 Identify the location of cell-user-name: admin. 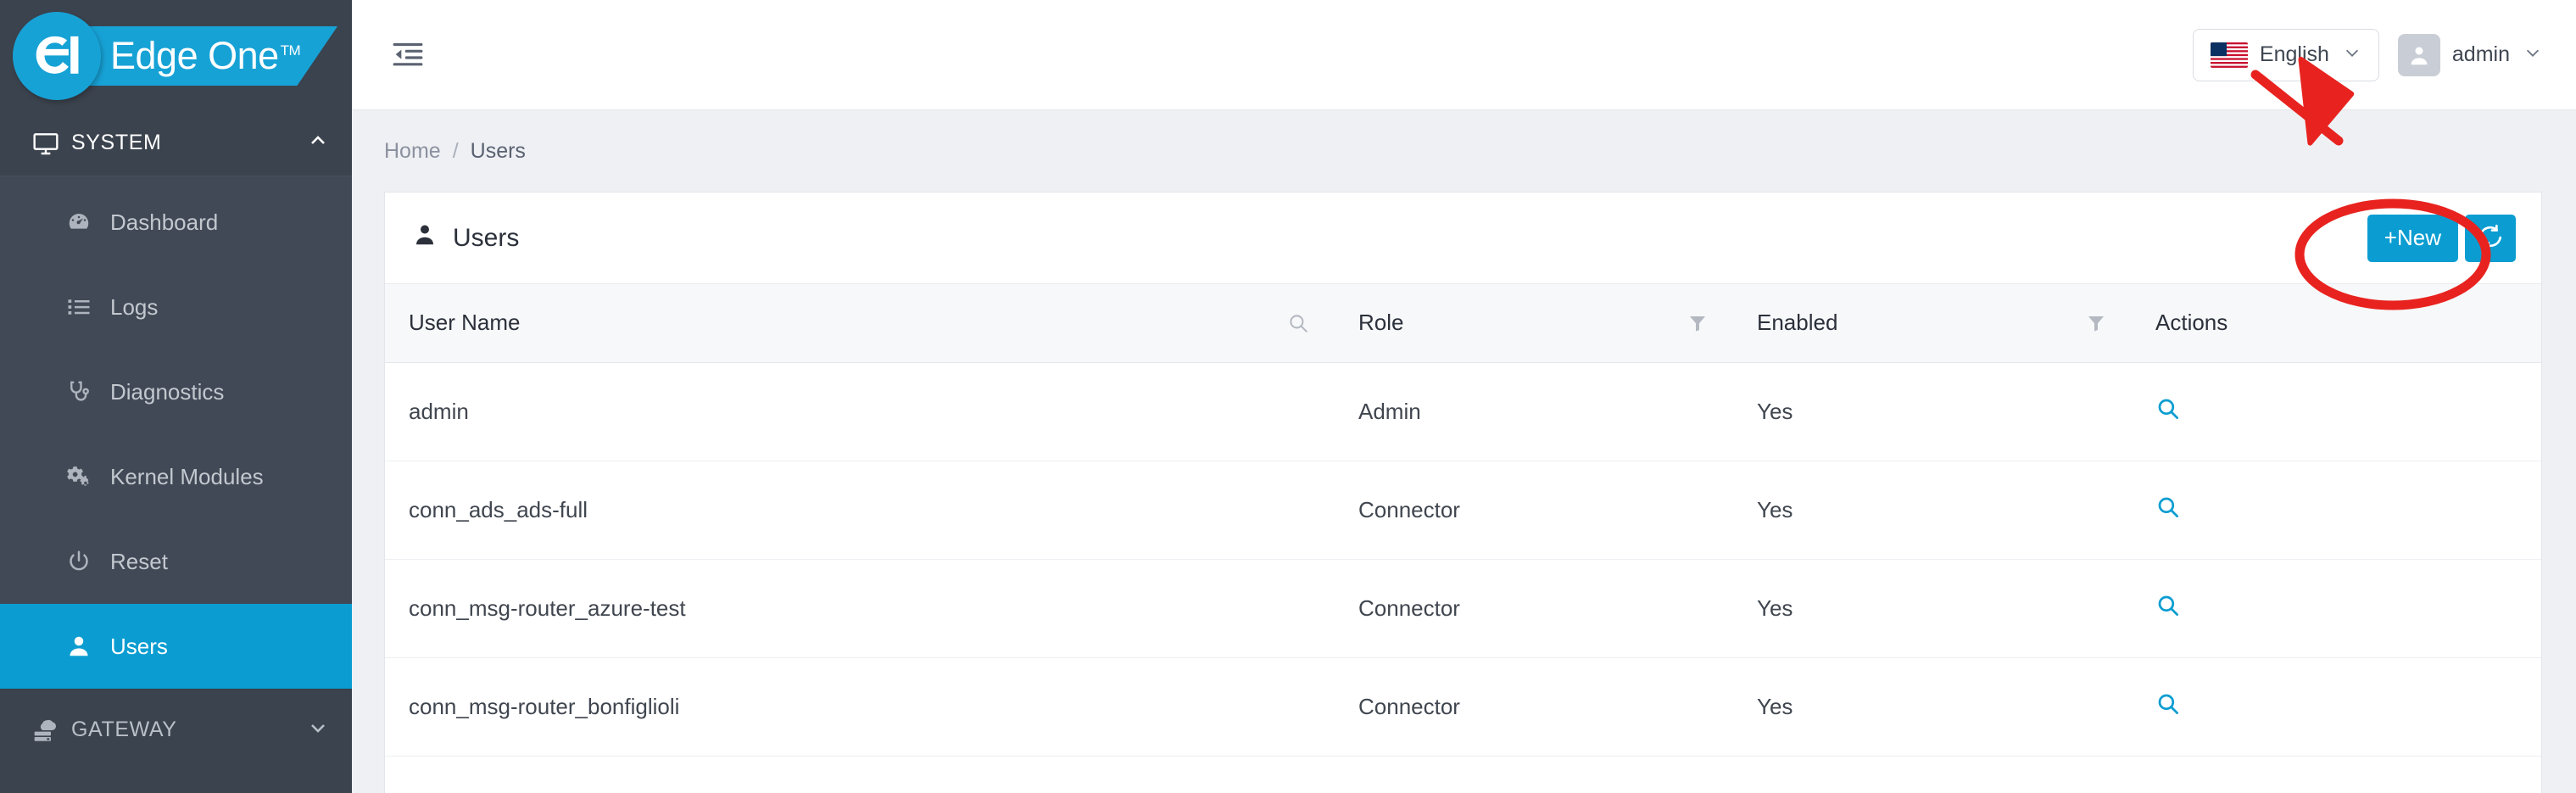
(860, 411).